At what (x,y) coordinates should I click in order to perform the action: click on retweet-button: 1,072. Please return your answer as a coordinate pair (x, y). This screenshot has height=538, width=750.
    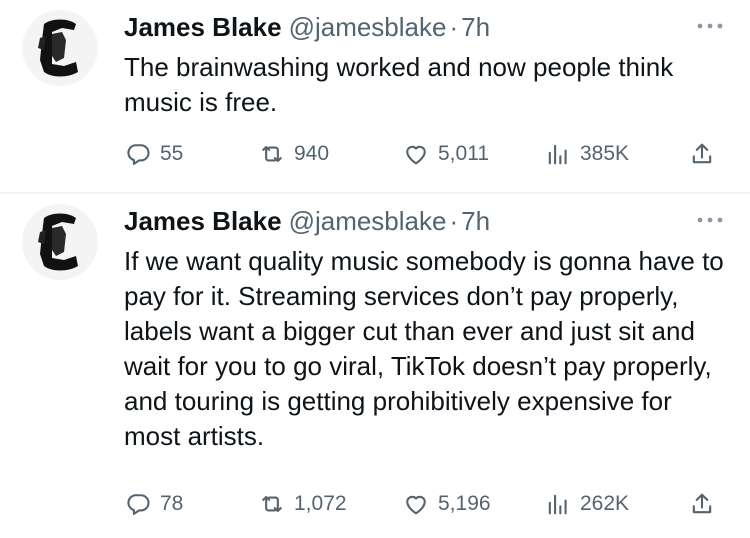
    Looking at the image, I should click on (302, 504).